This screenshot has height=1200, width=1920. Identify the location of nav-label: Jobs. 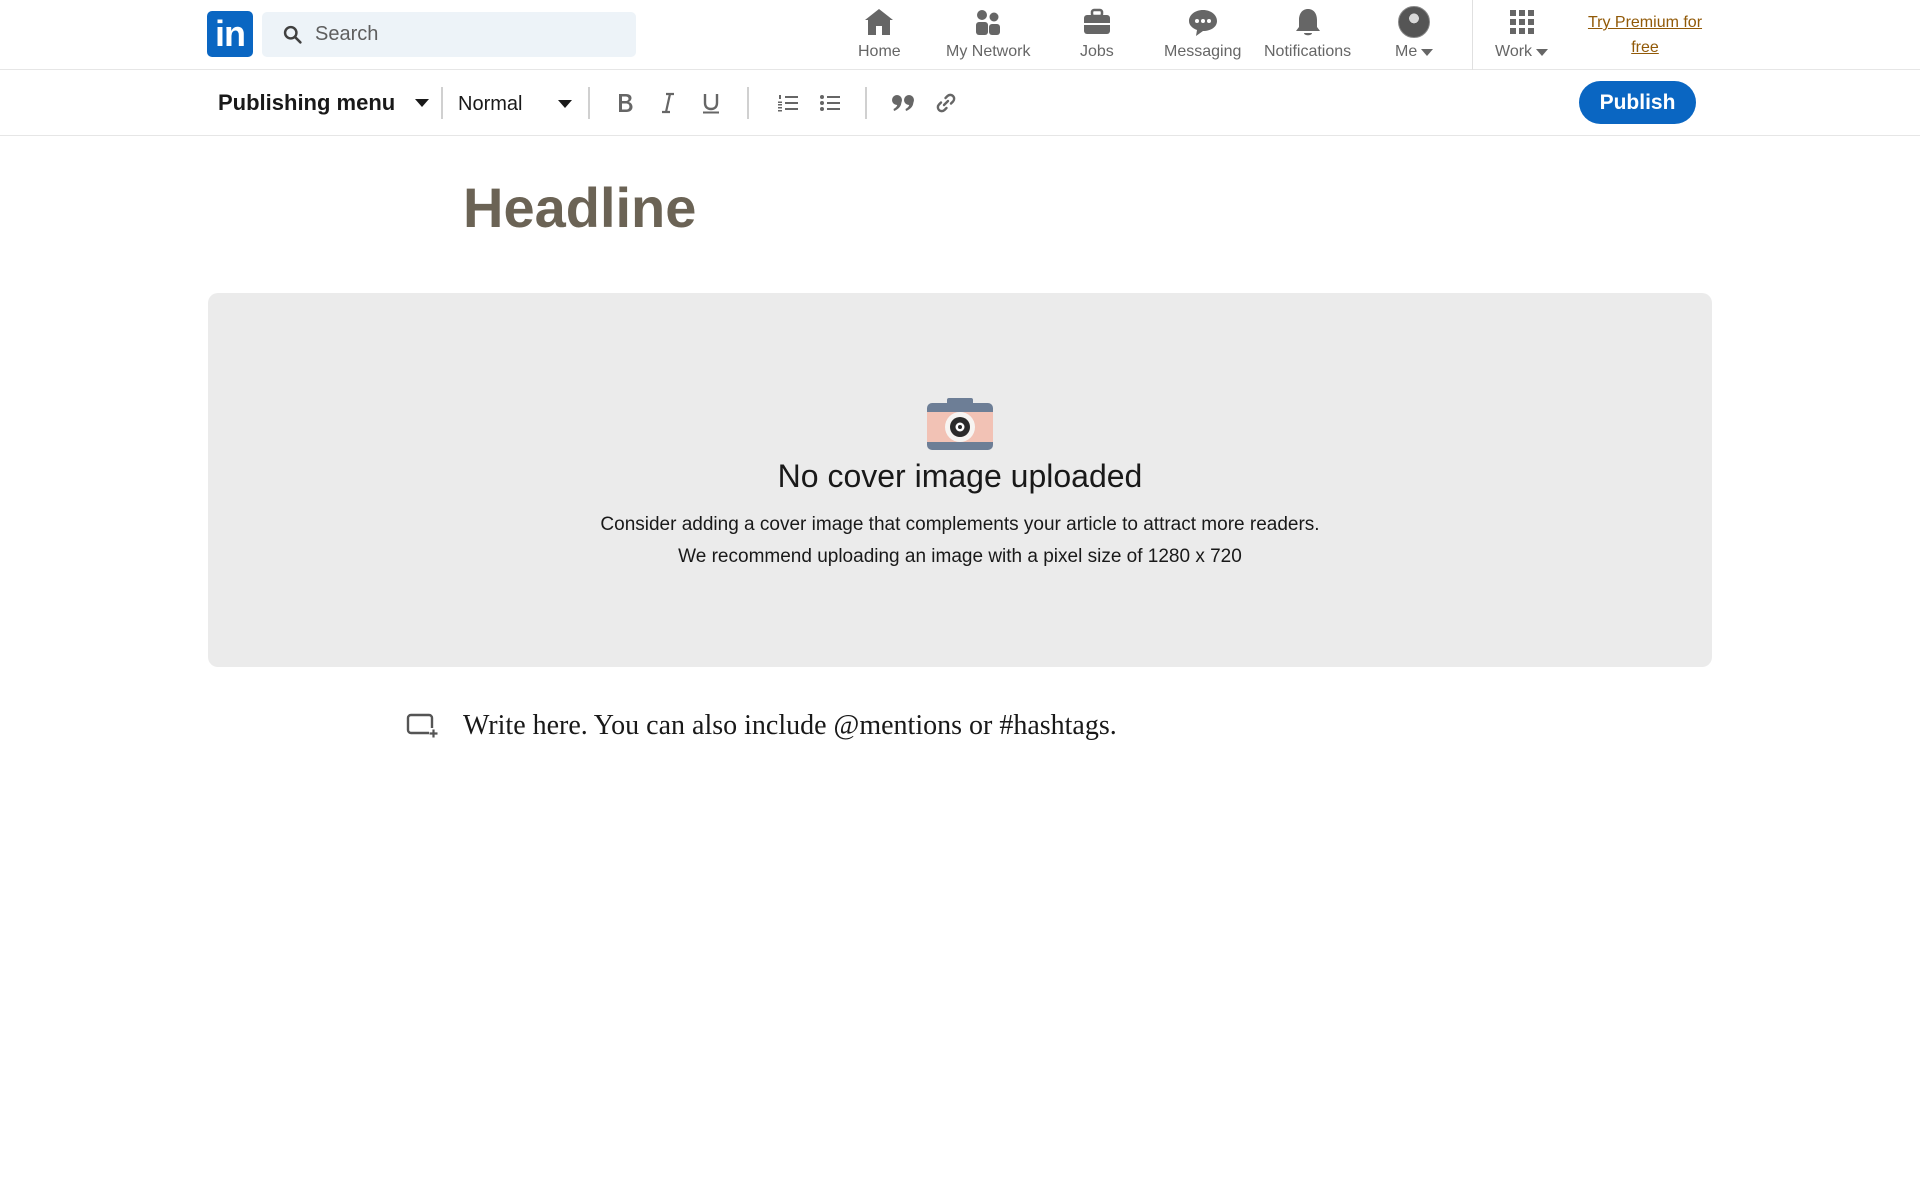
(1097, 51).